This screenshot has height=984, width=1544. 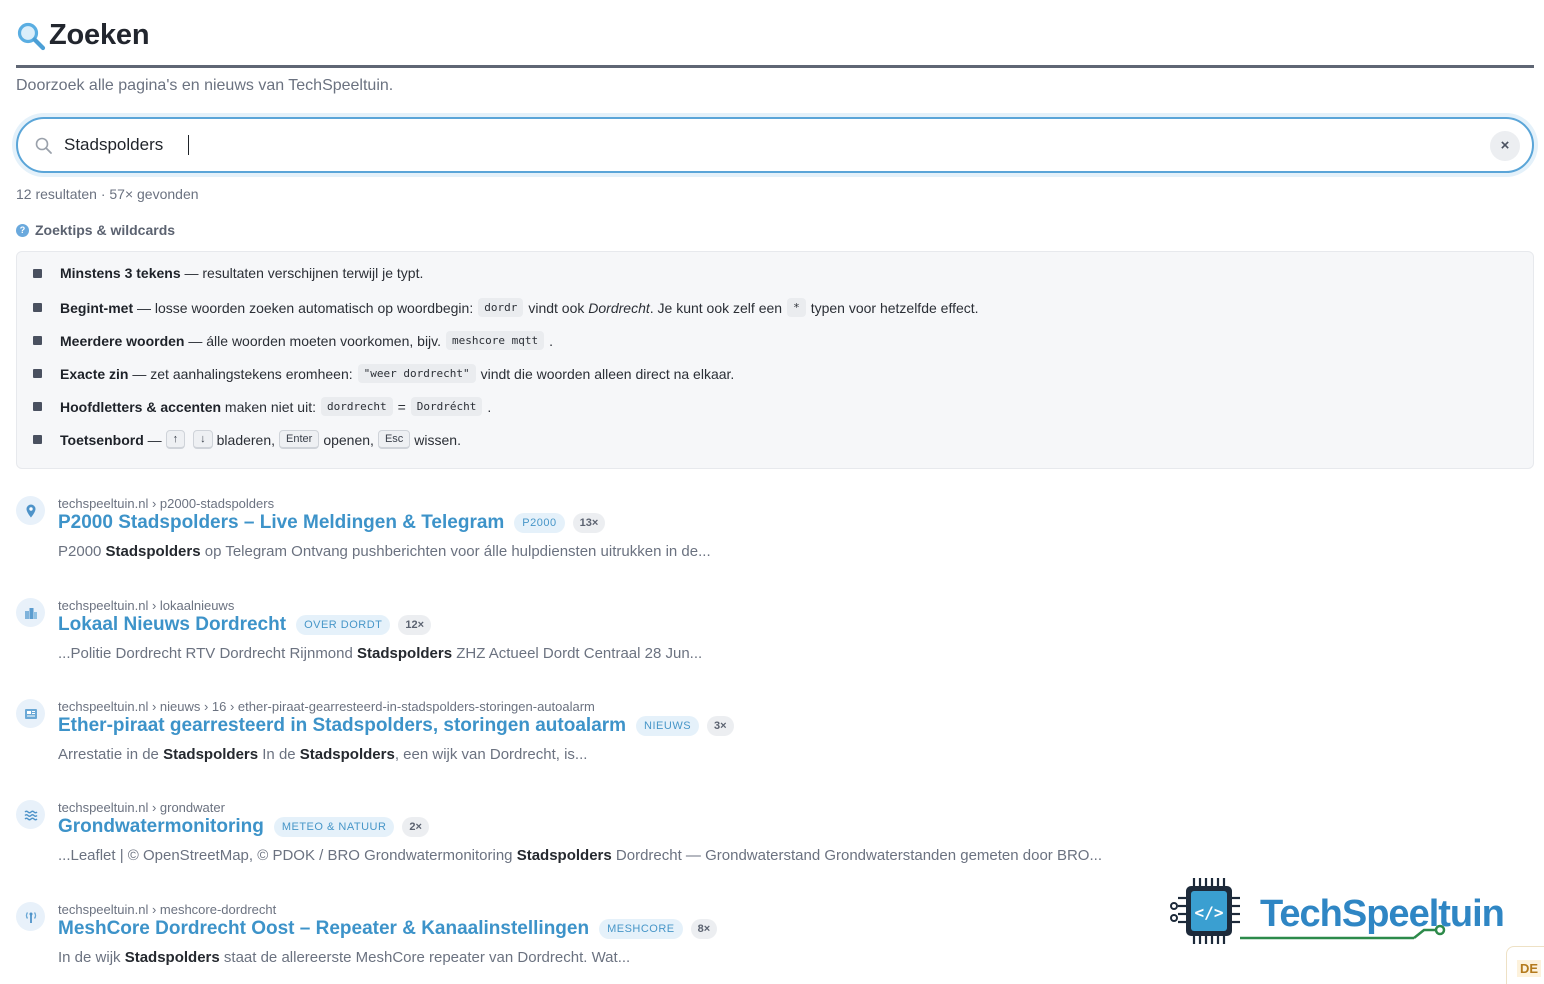 I want to click on result-breadcrumb: techspeeltuin.nl › lokaalnieuws, so click(x=146, y=605).